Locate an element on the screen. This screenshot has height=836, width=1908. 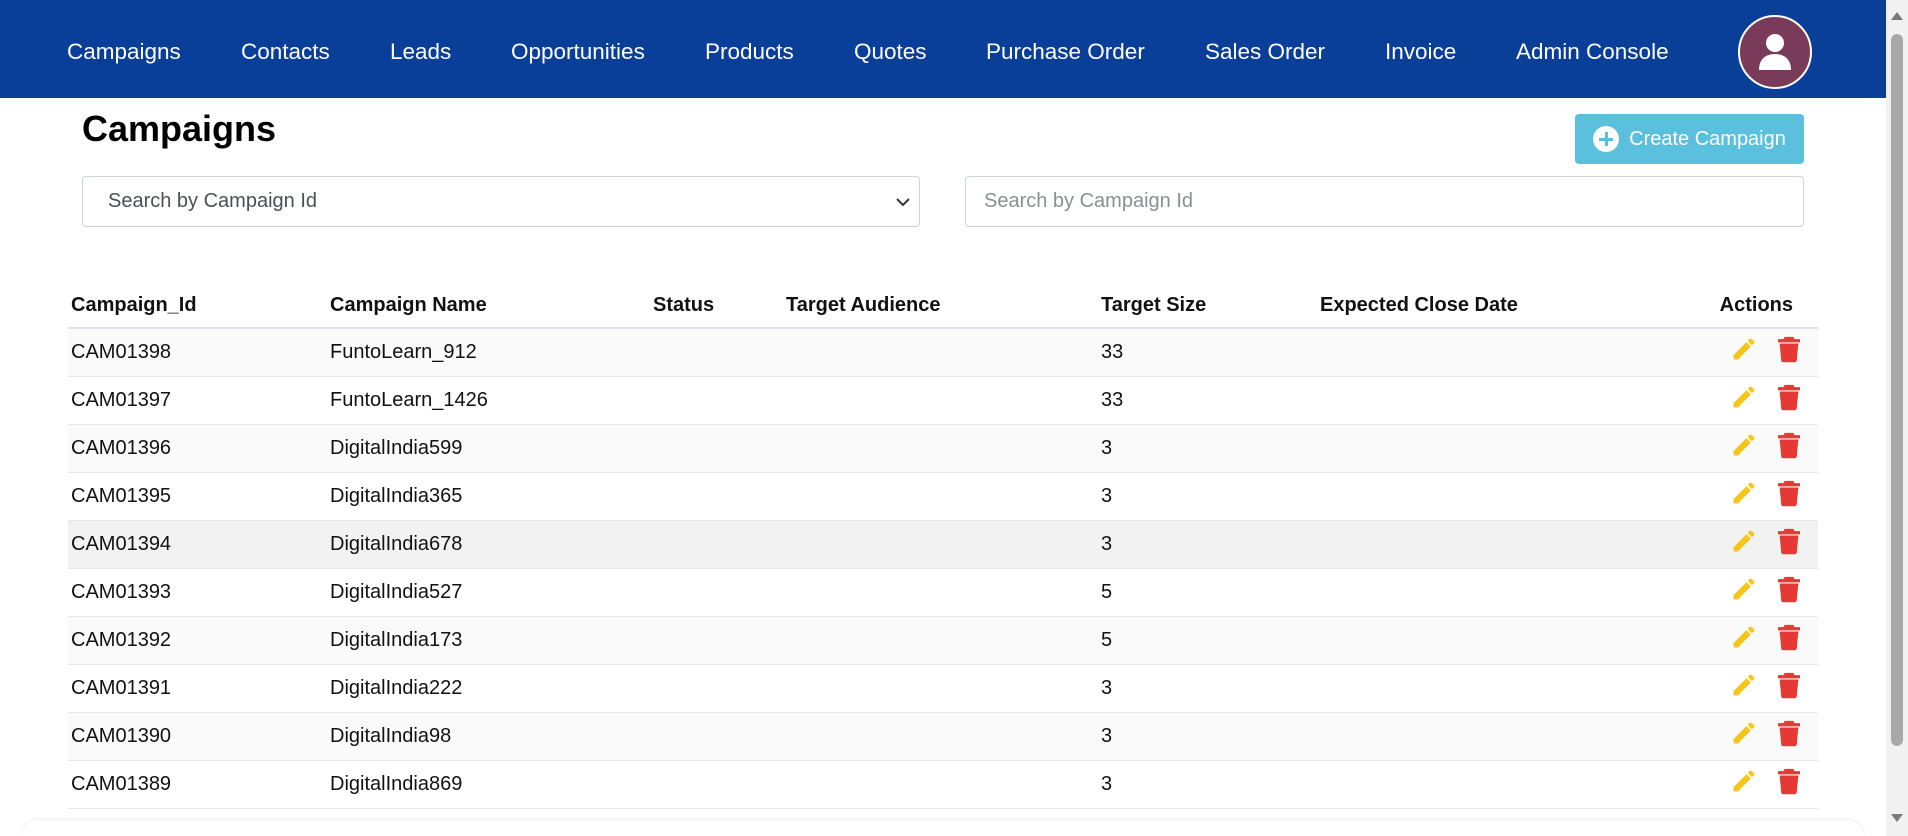
nav-item-leads: Leads is located at coordinates (420, 52).